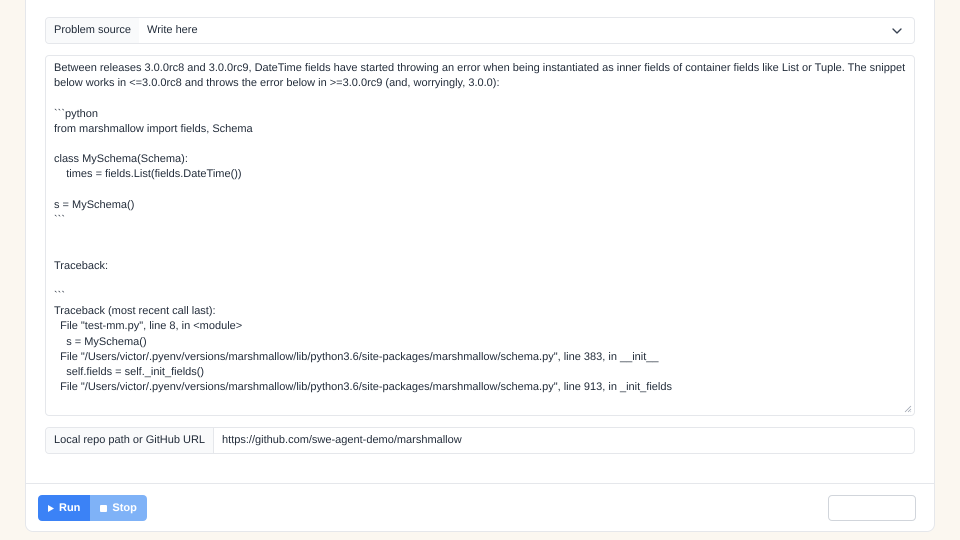  I want to click on repo-url-value: https://github.com/swe-agent-demo/marshmallow, so click(342, 440).